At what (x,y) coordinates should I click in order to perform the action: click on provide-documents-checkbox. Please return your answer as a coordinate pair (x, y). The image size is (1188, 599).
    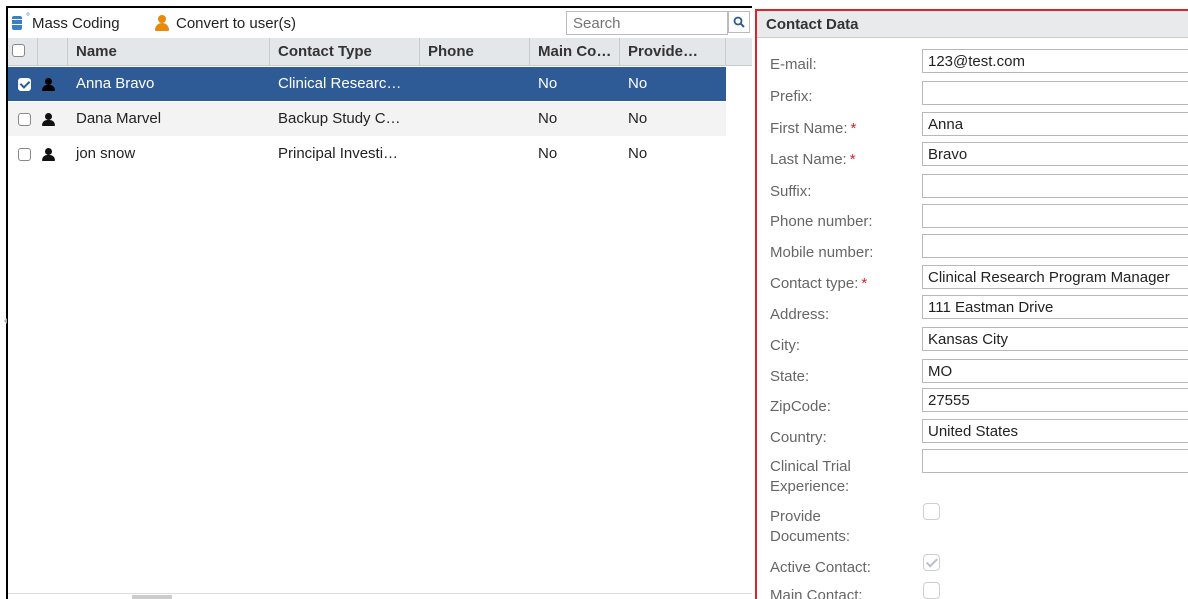
    Looking at the image, I should click on (931, 511).